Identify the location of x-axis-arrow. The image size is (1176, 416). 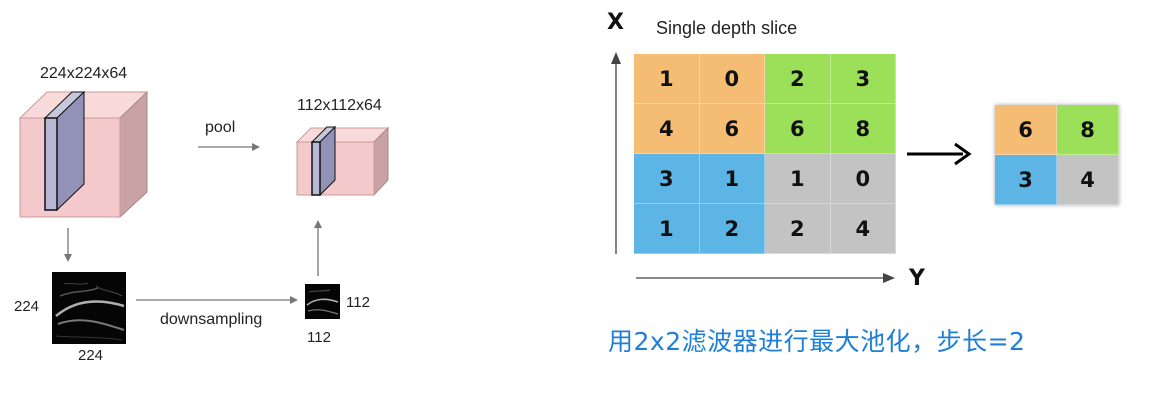
(616, 153).